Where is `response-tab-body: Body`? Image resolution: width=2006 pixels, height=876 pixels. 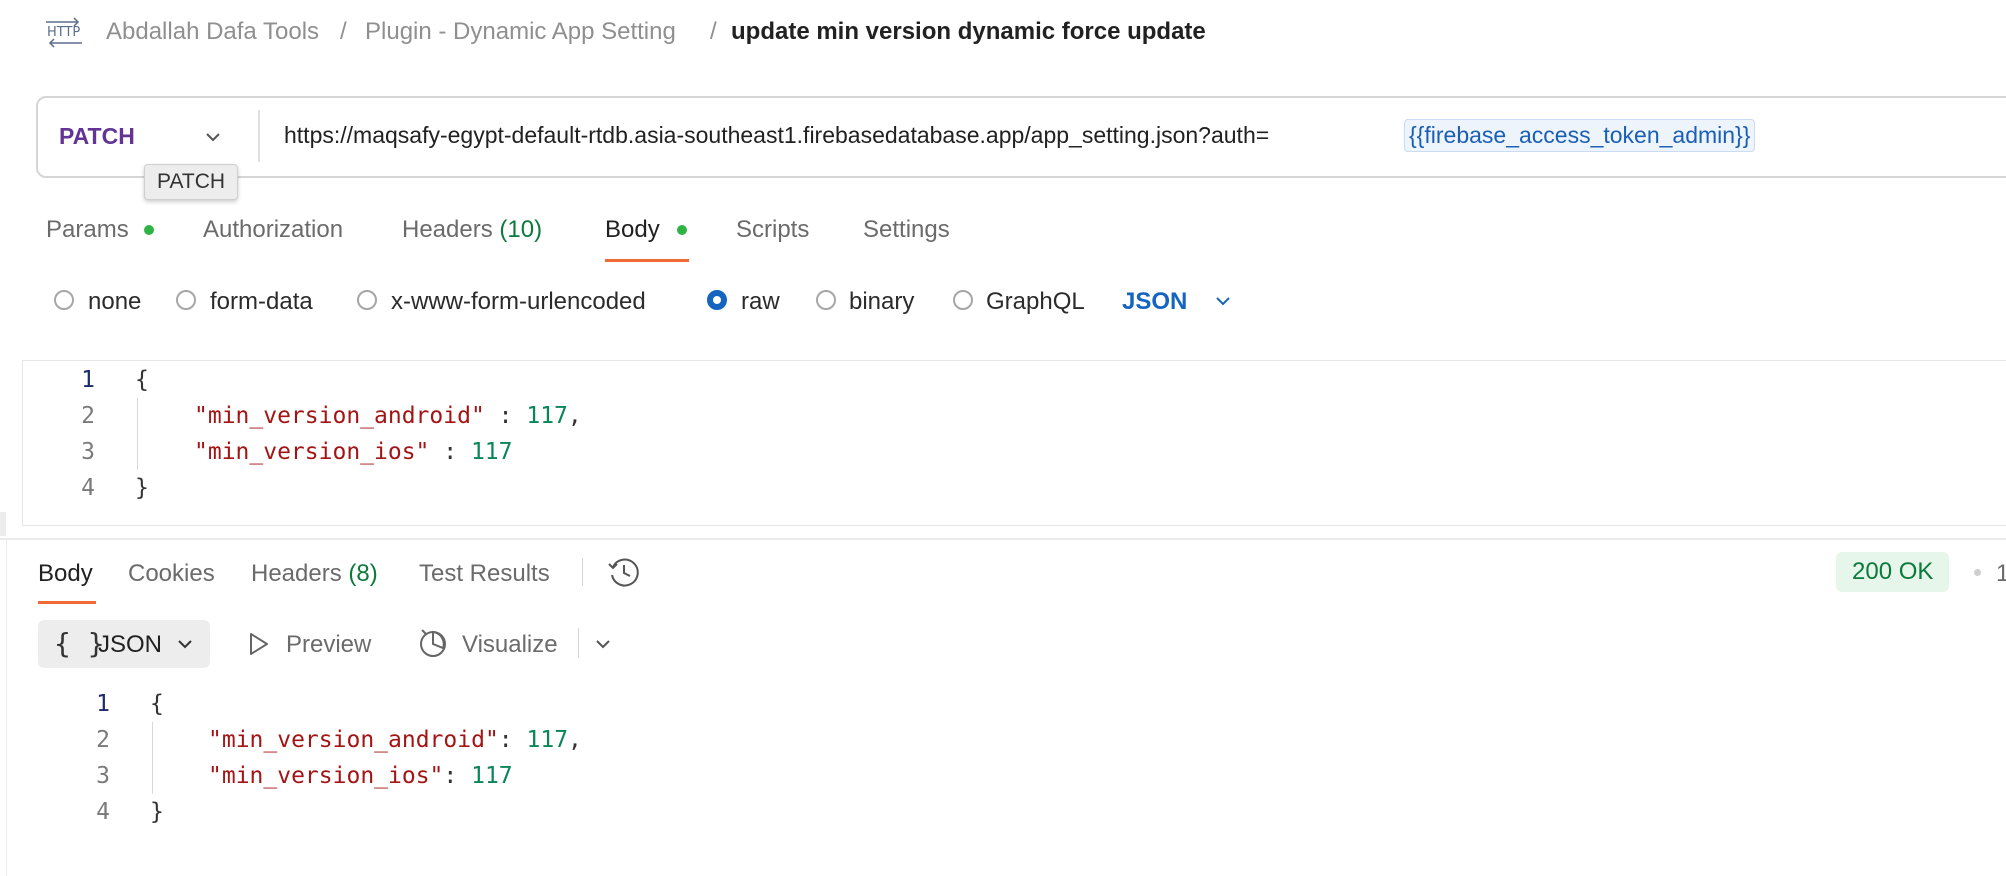
response-tab-body: Body is located at coordinates (65, 574).